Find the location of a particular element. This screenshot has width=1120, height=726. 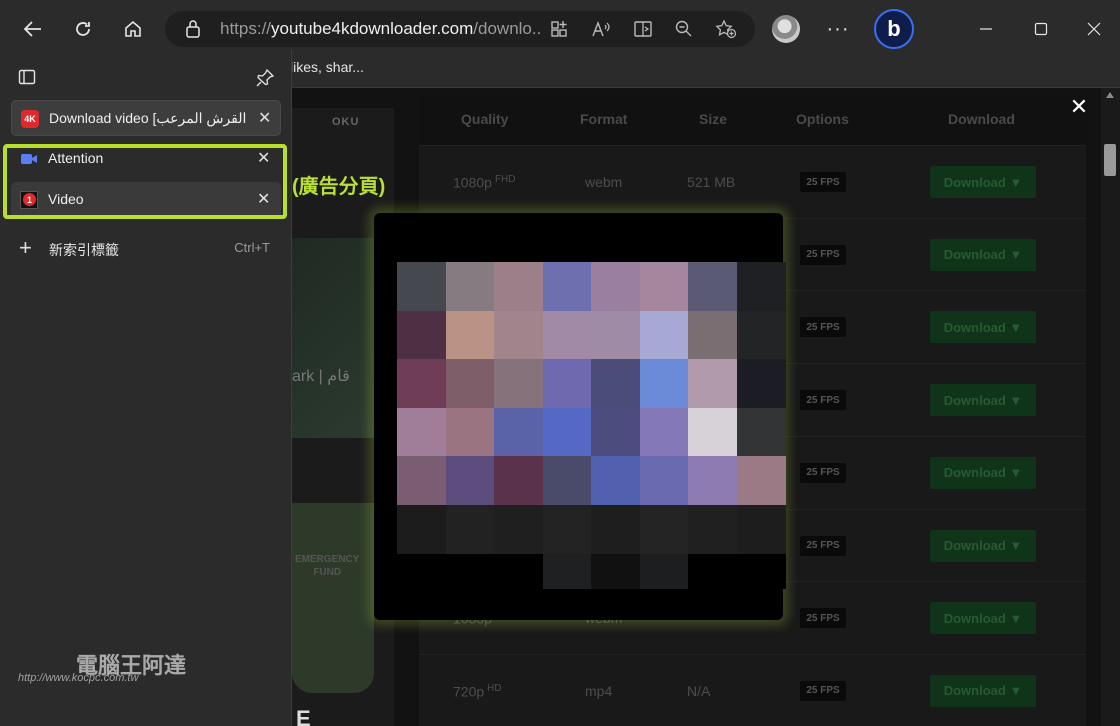

minimize-button is located at coordinates (986, 29).